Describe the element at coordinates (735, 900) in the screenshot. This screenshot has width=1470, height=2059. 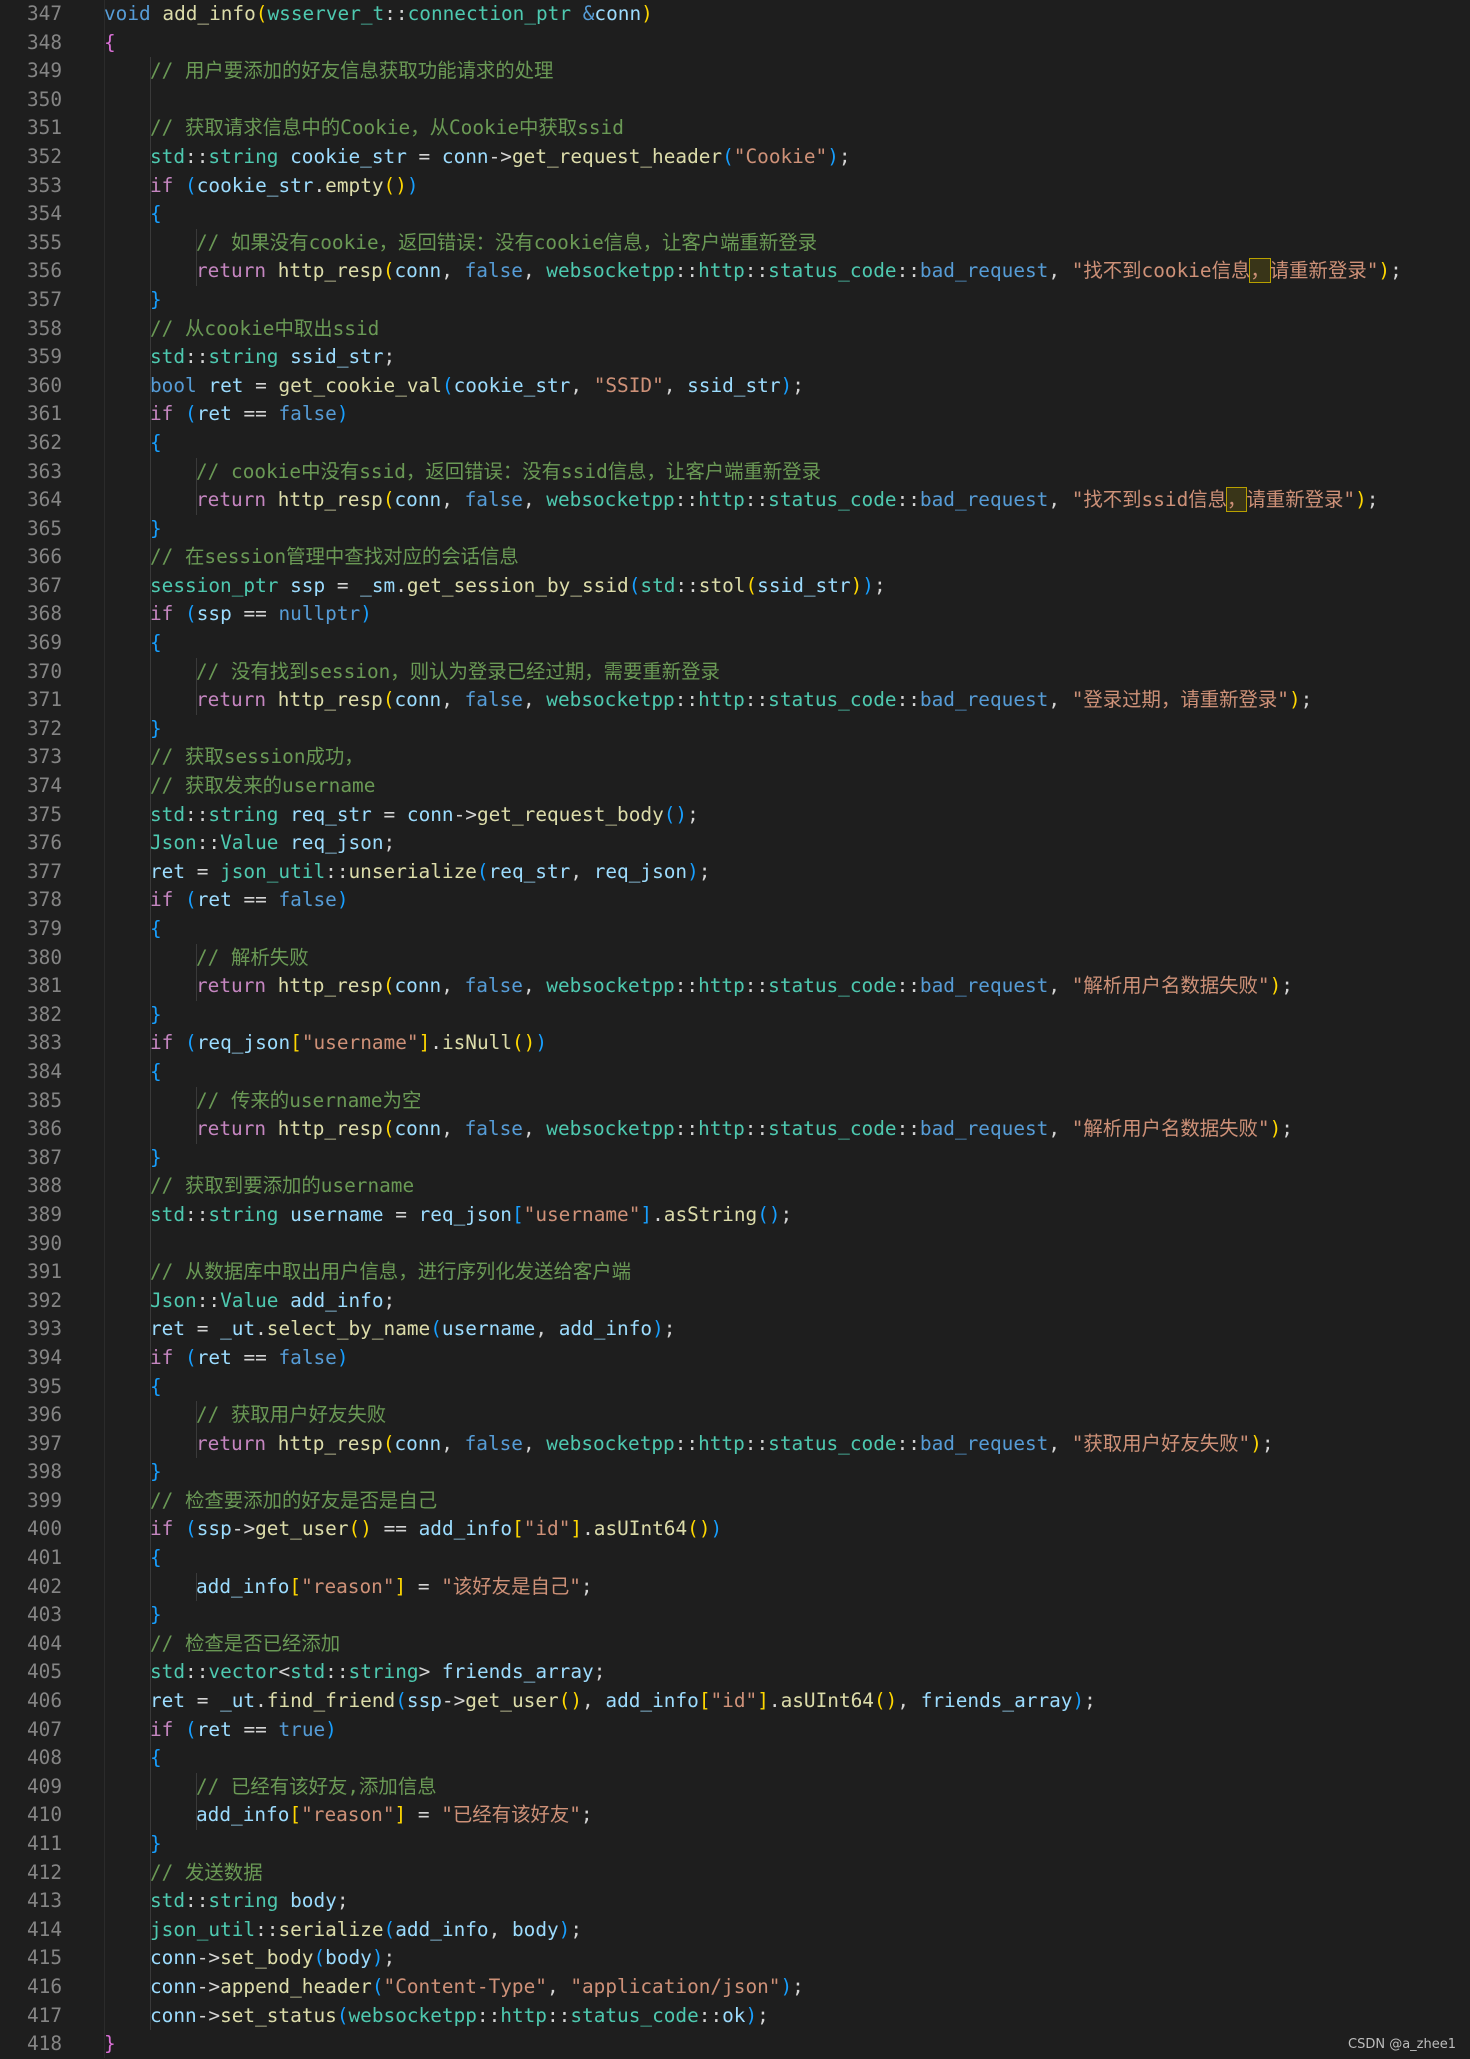
I see `code-line: 378 if (ret == false)` at that location.